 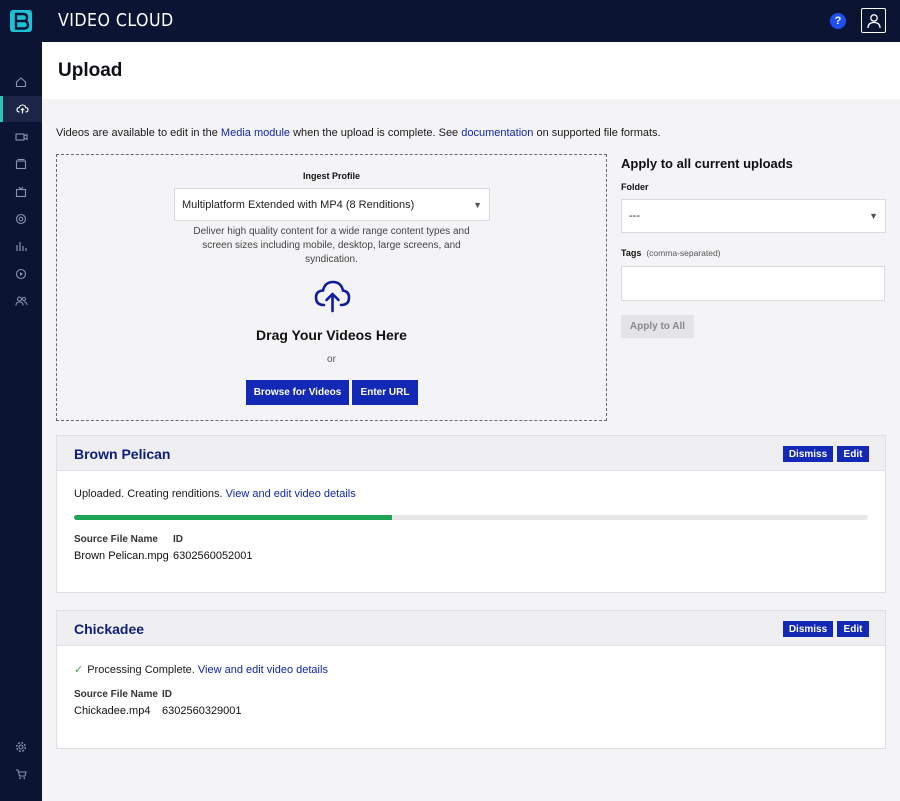 What do you see at coordinates (79, 670) in the screenshot?
I see `checkmark-icon: ✓` at bounding box center [79, 670].